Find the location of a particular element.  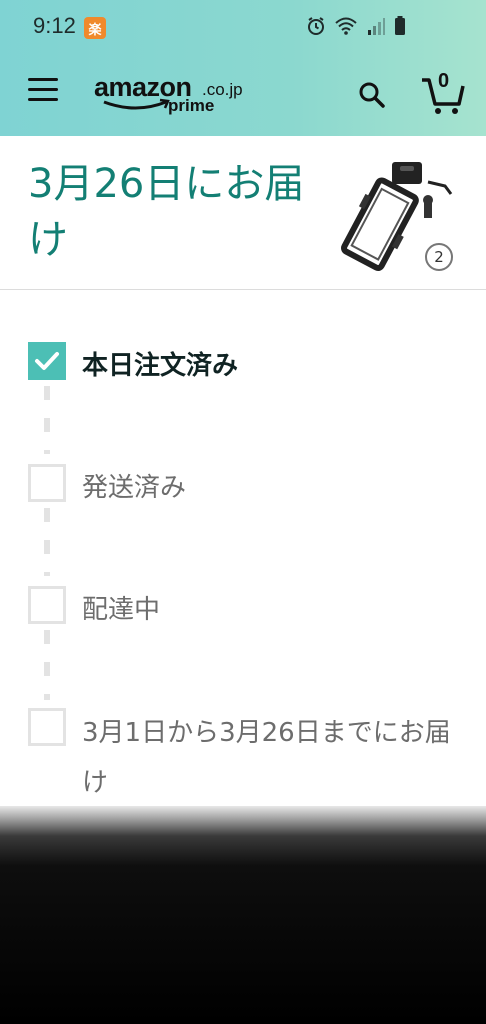

checked-box-icon is located at coordinates (47, 361).